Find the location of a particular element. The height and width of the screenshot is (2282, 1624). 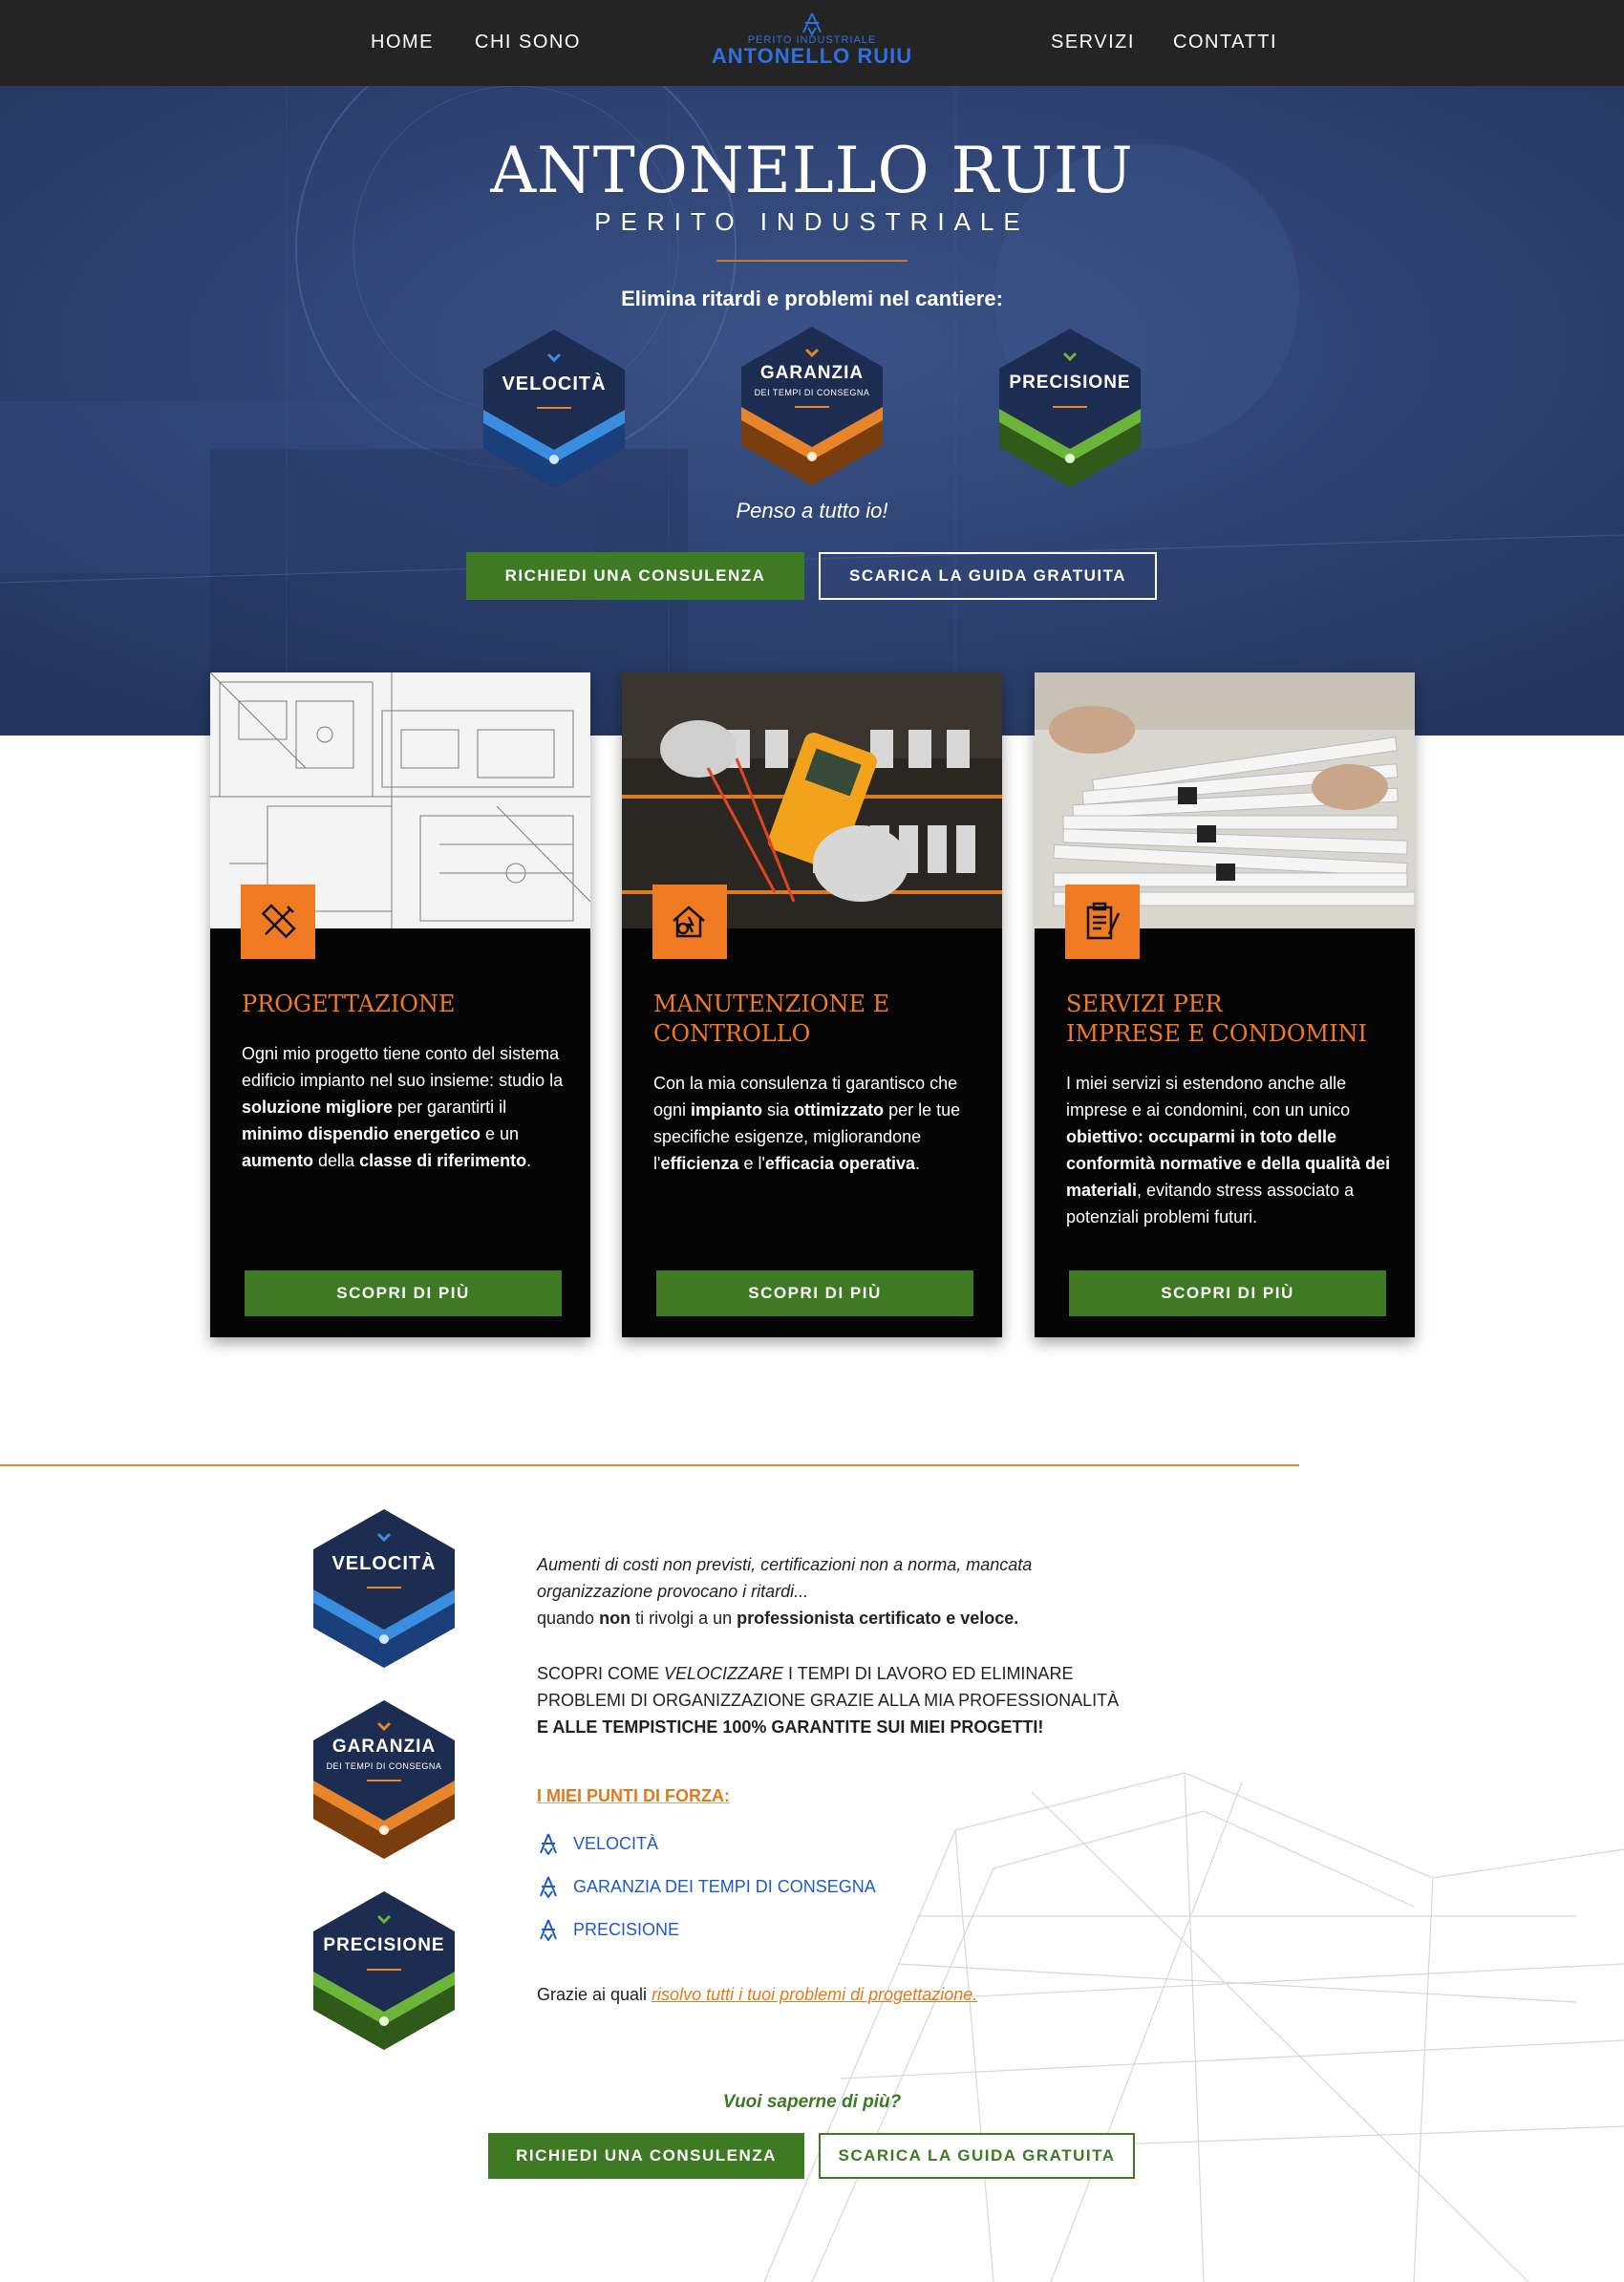

badge-precisione: PRECISIONE is located at coordinates (1070, 408).